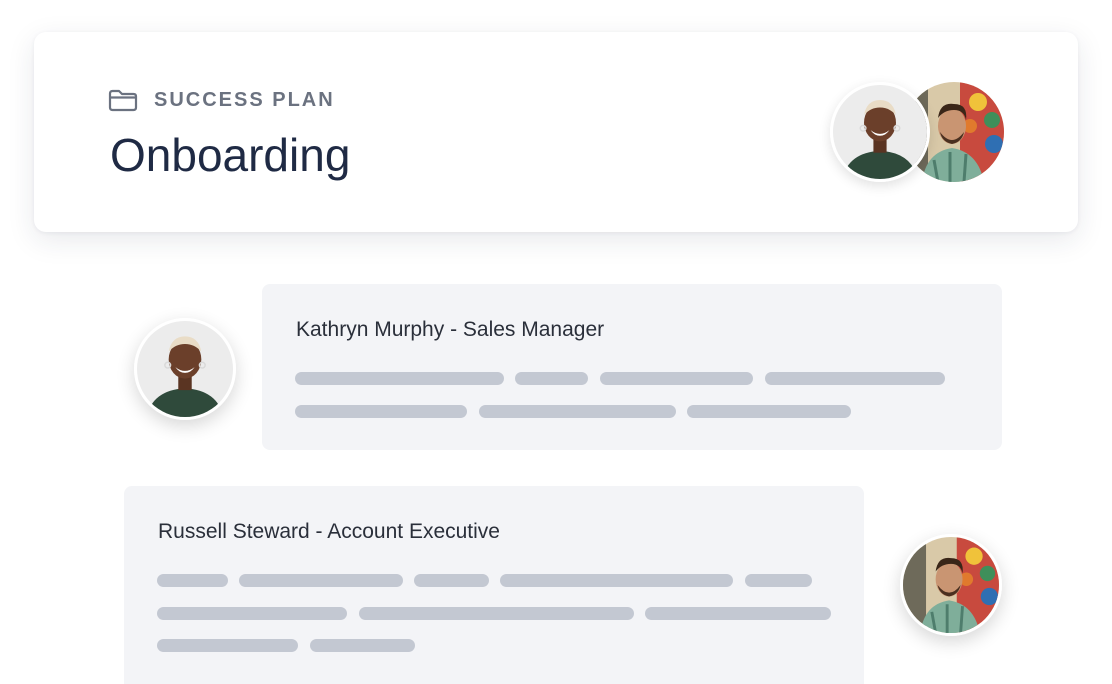 The width and height of the screenshot is (1112, 684). What do you see at coordinates (450, 329) in the screenshot?
I see `message-author: Kathryn Murphy - Sales Manager` at bounding box center [450, 329].